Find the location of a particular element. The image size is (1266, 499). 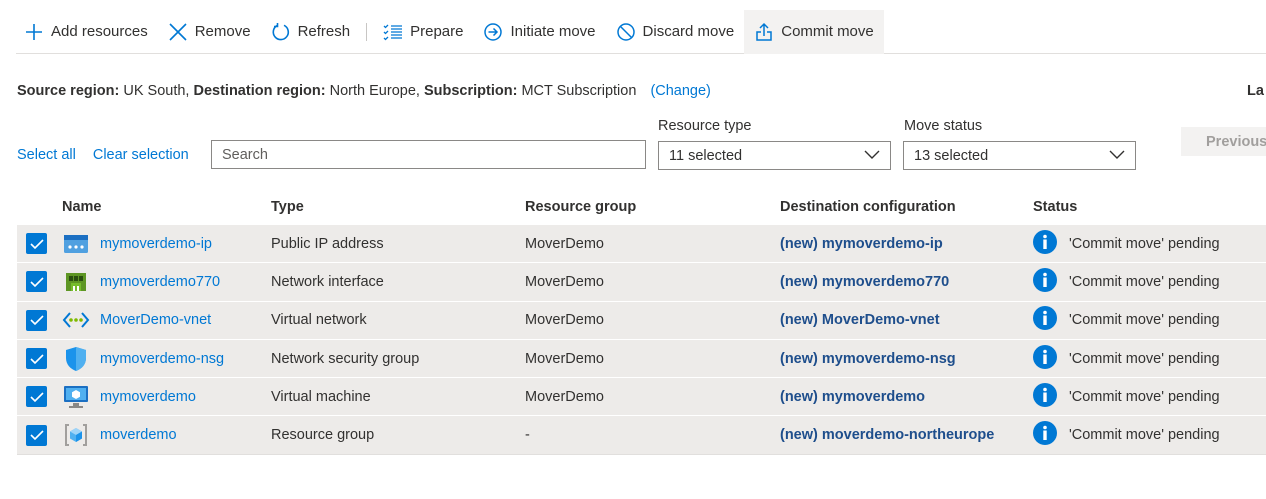

destination-region-value: North Europe, is located at coordinates (374, 91).